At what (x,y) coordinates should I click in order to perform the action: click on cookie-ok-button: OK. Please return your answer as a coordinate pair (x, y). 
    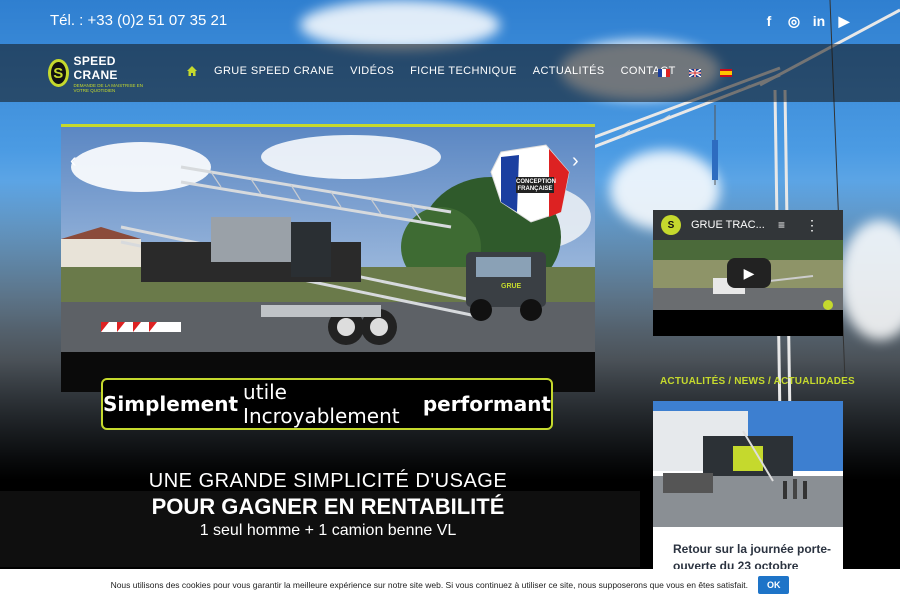
    Looking at the image, I should click on (773, 584).